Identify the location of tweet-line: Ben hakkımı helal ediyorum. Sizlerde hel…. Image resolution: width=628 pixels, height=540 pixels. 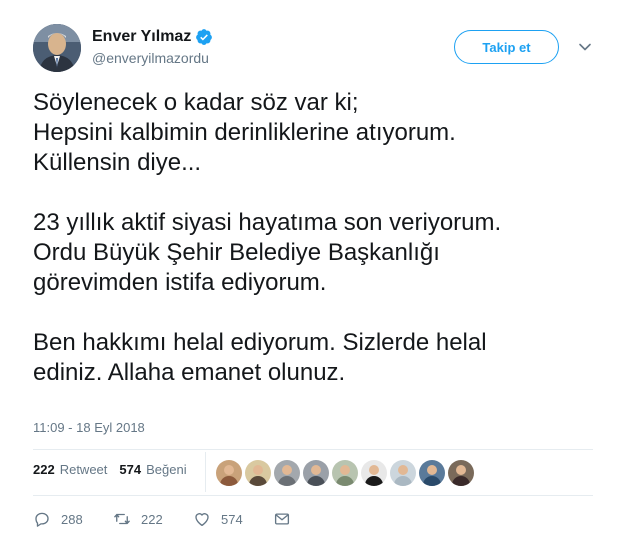
(260, 342).